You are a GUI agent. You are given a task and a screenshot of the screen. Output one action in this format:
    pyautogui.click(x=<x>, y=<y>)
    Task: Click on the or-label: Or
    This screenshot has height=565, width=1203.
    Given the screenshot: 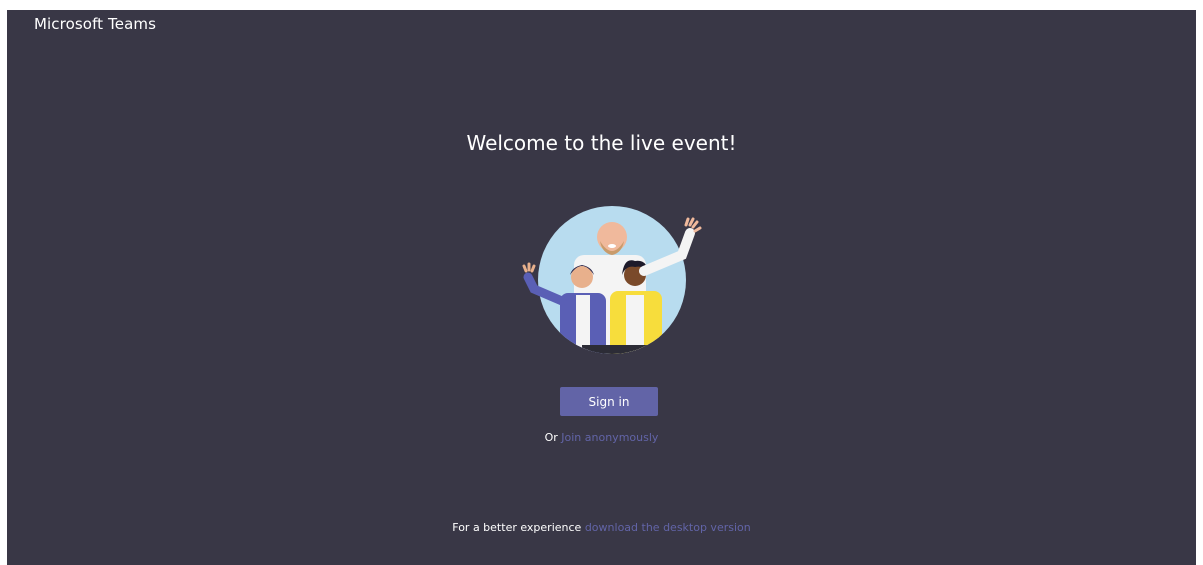 What is the action you would take?
    pyautogui.click(x=551, y=437)
    